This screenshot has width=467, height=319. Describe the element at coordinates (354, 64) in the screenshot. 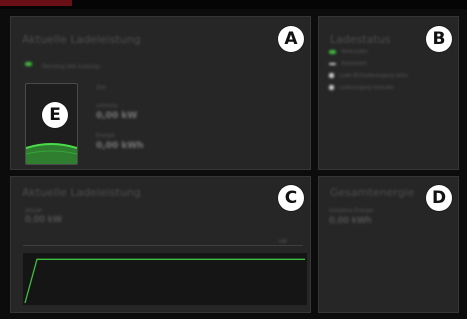

I see `status-row-label: Autorisiert` at that location.